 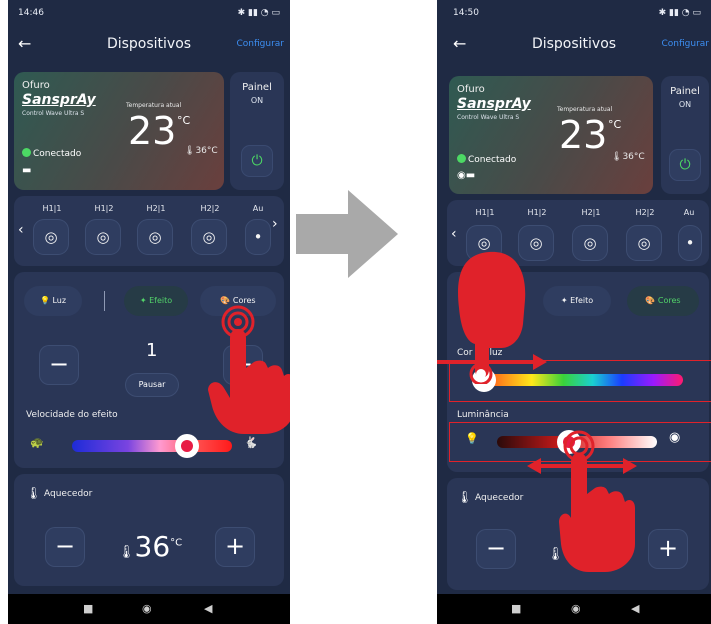 What do you see at coordinates (152, 385) in the screenshot?
I see `pause-button: Pausar` at bounding box center [152, 385].